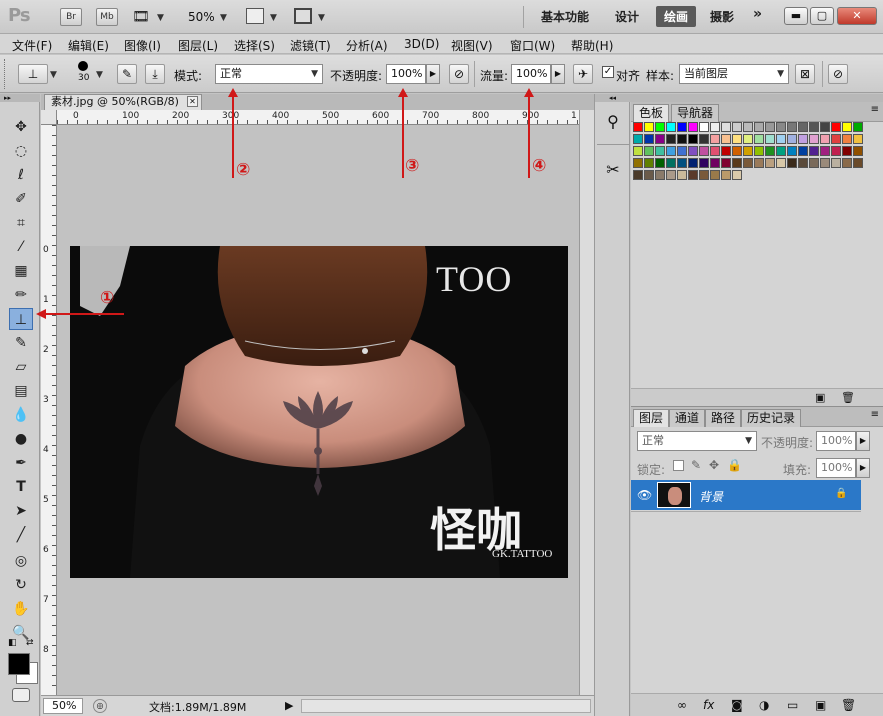 Image resolution: width=883 pixels, height=716 pixels. Describe the element at coordinates (83, 66) in the screenshot. I see `brush-tip-icon` at that location.